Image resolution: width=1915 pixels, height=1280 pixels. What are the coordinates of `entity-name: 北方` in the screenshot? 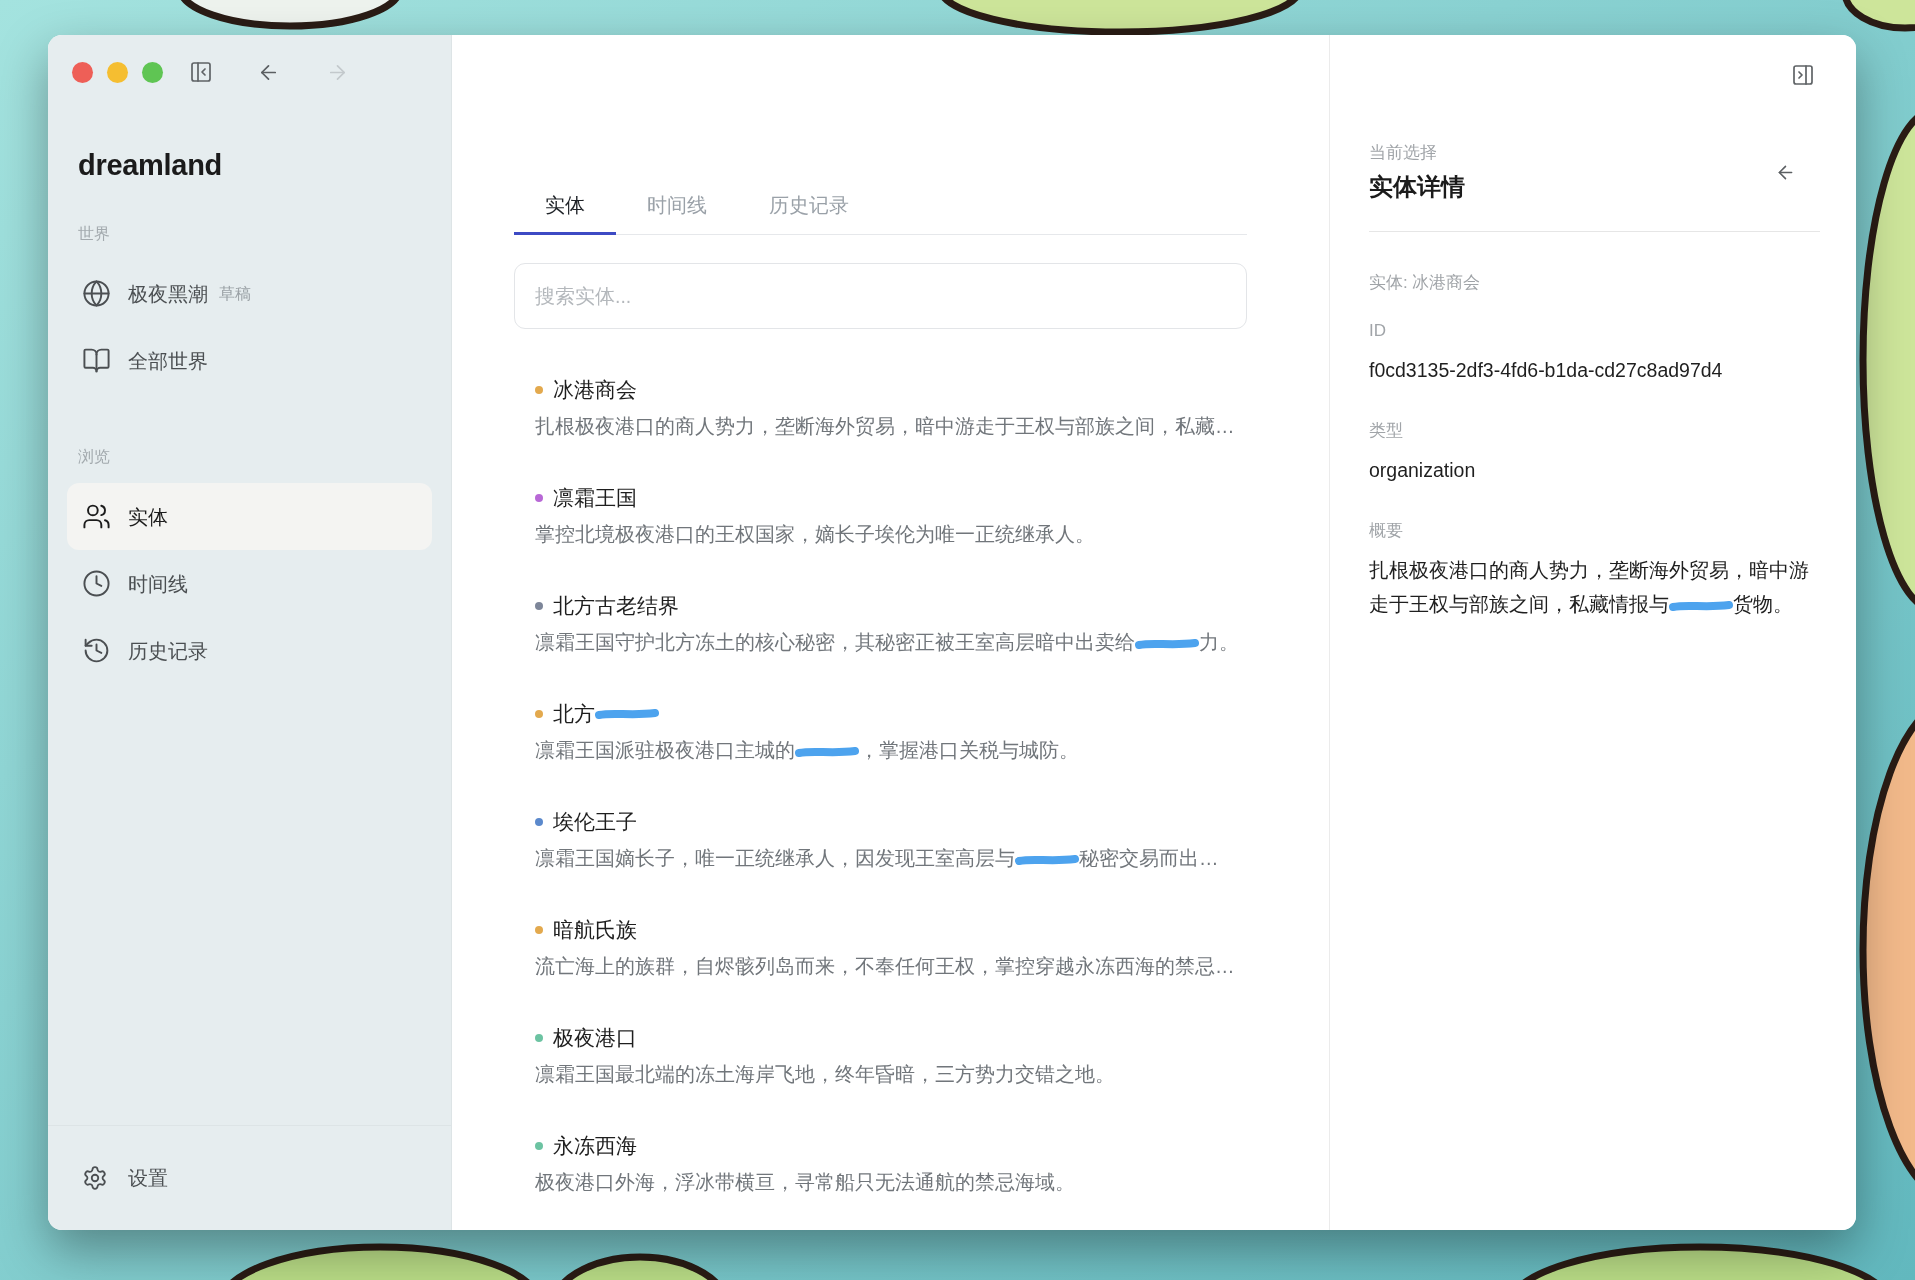 It's located at (574, 714).